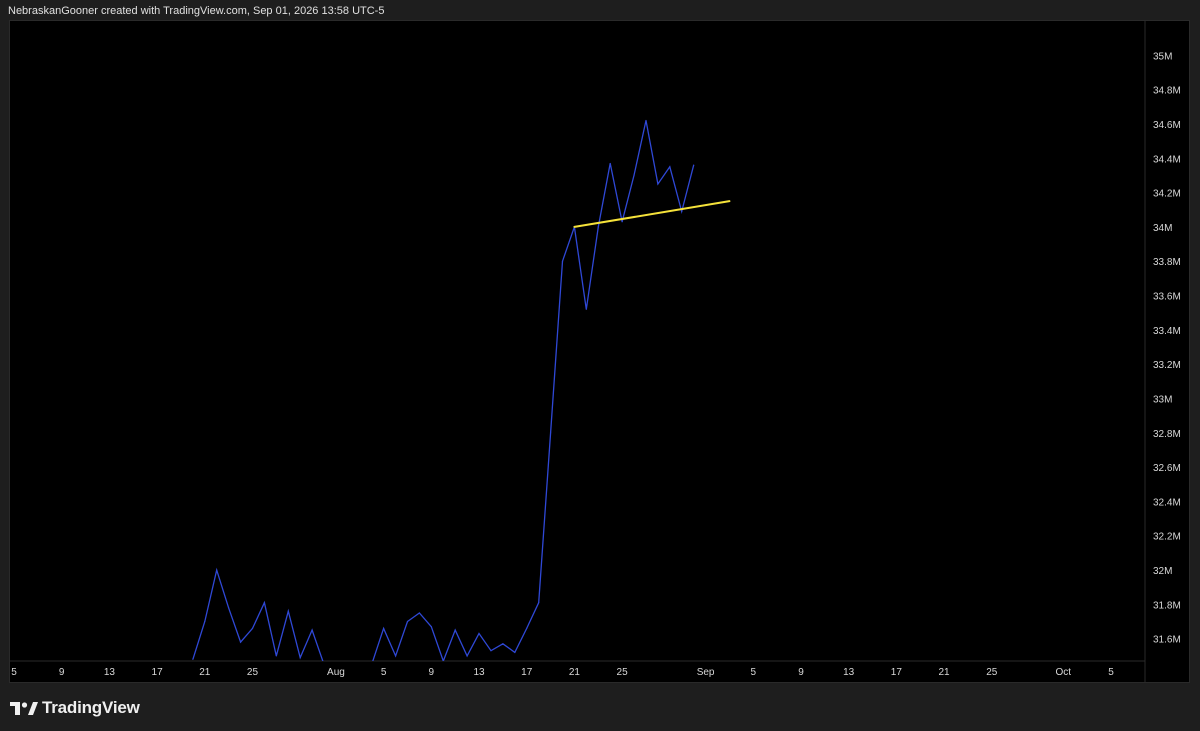  I want to click on y-tick-label: 35M, so click(1162, 56).